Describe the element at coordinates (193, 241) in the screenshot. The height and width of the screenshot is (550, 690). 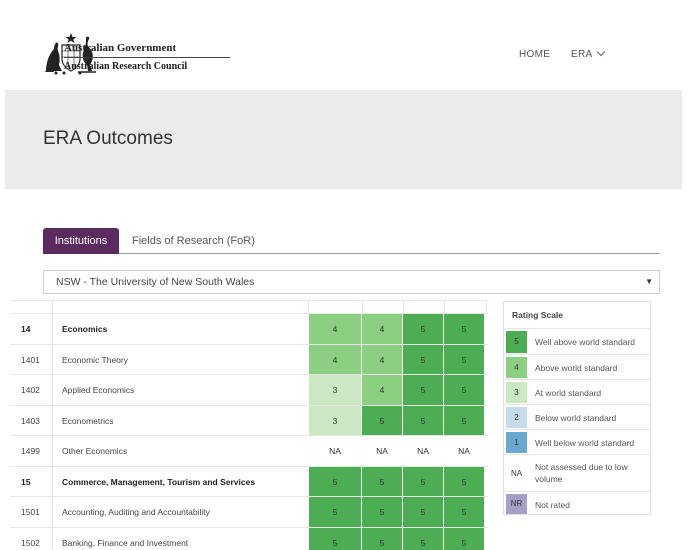
I see `tab-fields-of-research: Fields of Research (FoR)` at that location.